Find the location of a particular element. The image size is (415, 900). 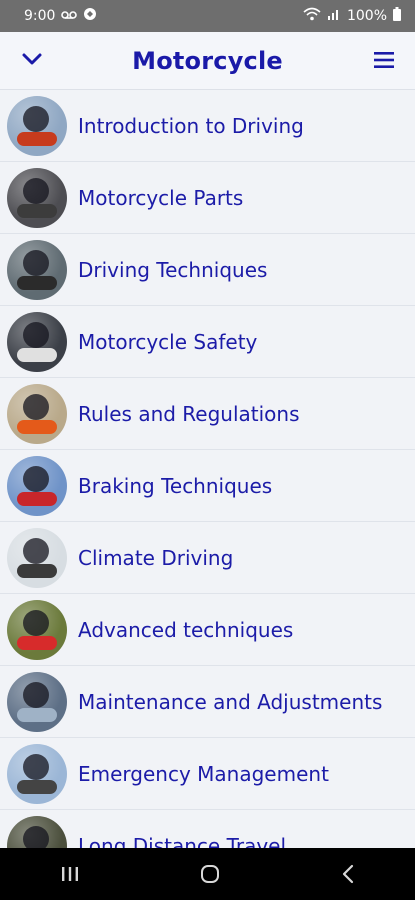

battery-level: 100% is located at coordinates (366, 16).